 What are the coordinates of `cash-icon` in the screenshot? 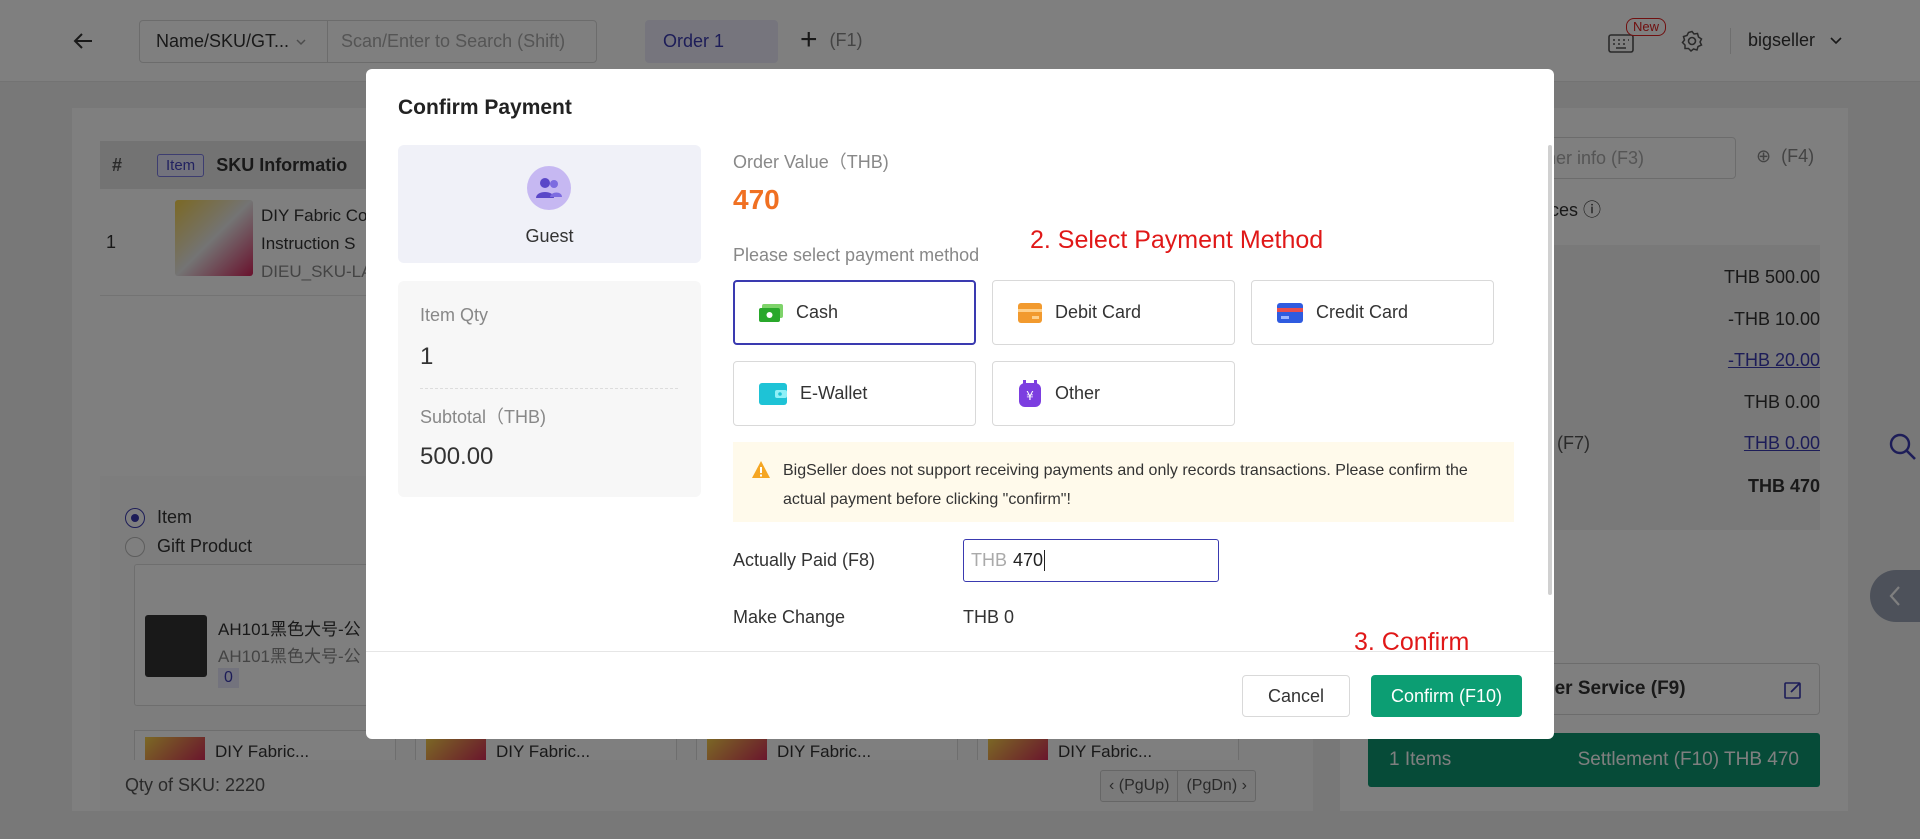 It's located at (771, 312).